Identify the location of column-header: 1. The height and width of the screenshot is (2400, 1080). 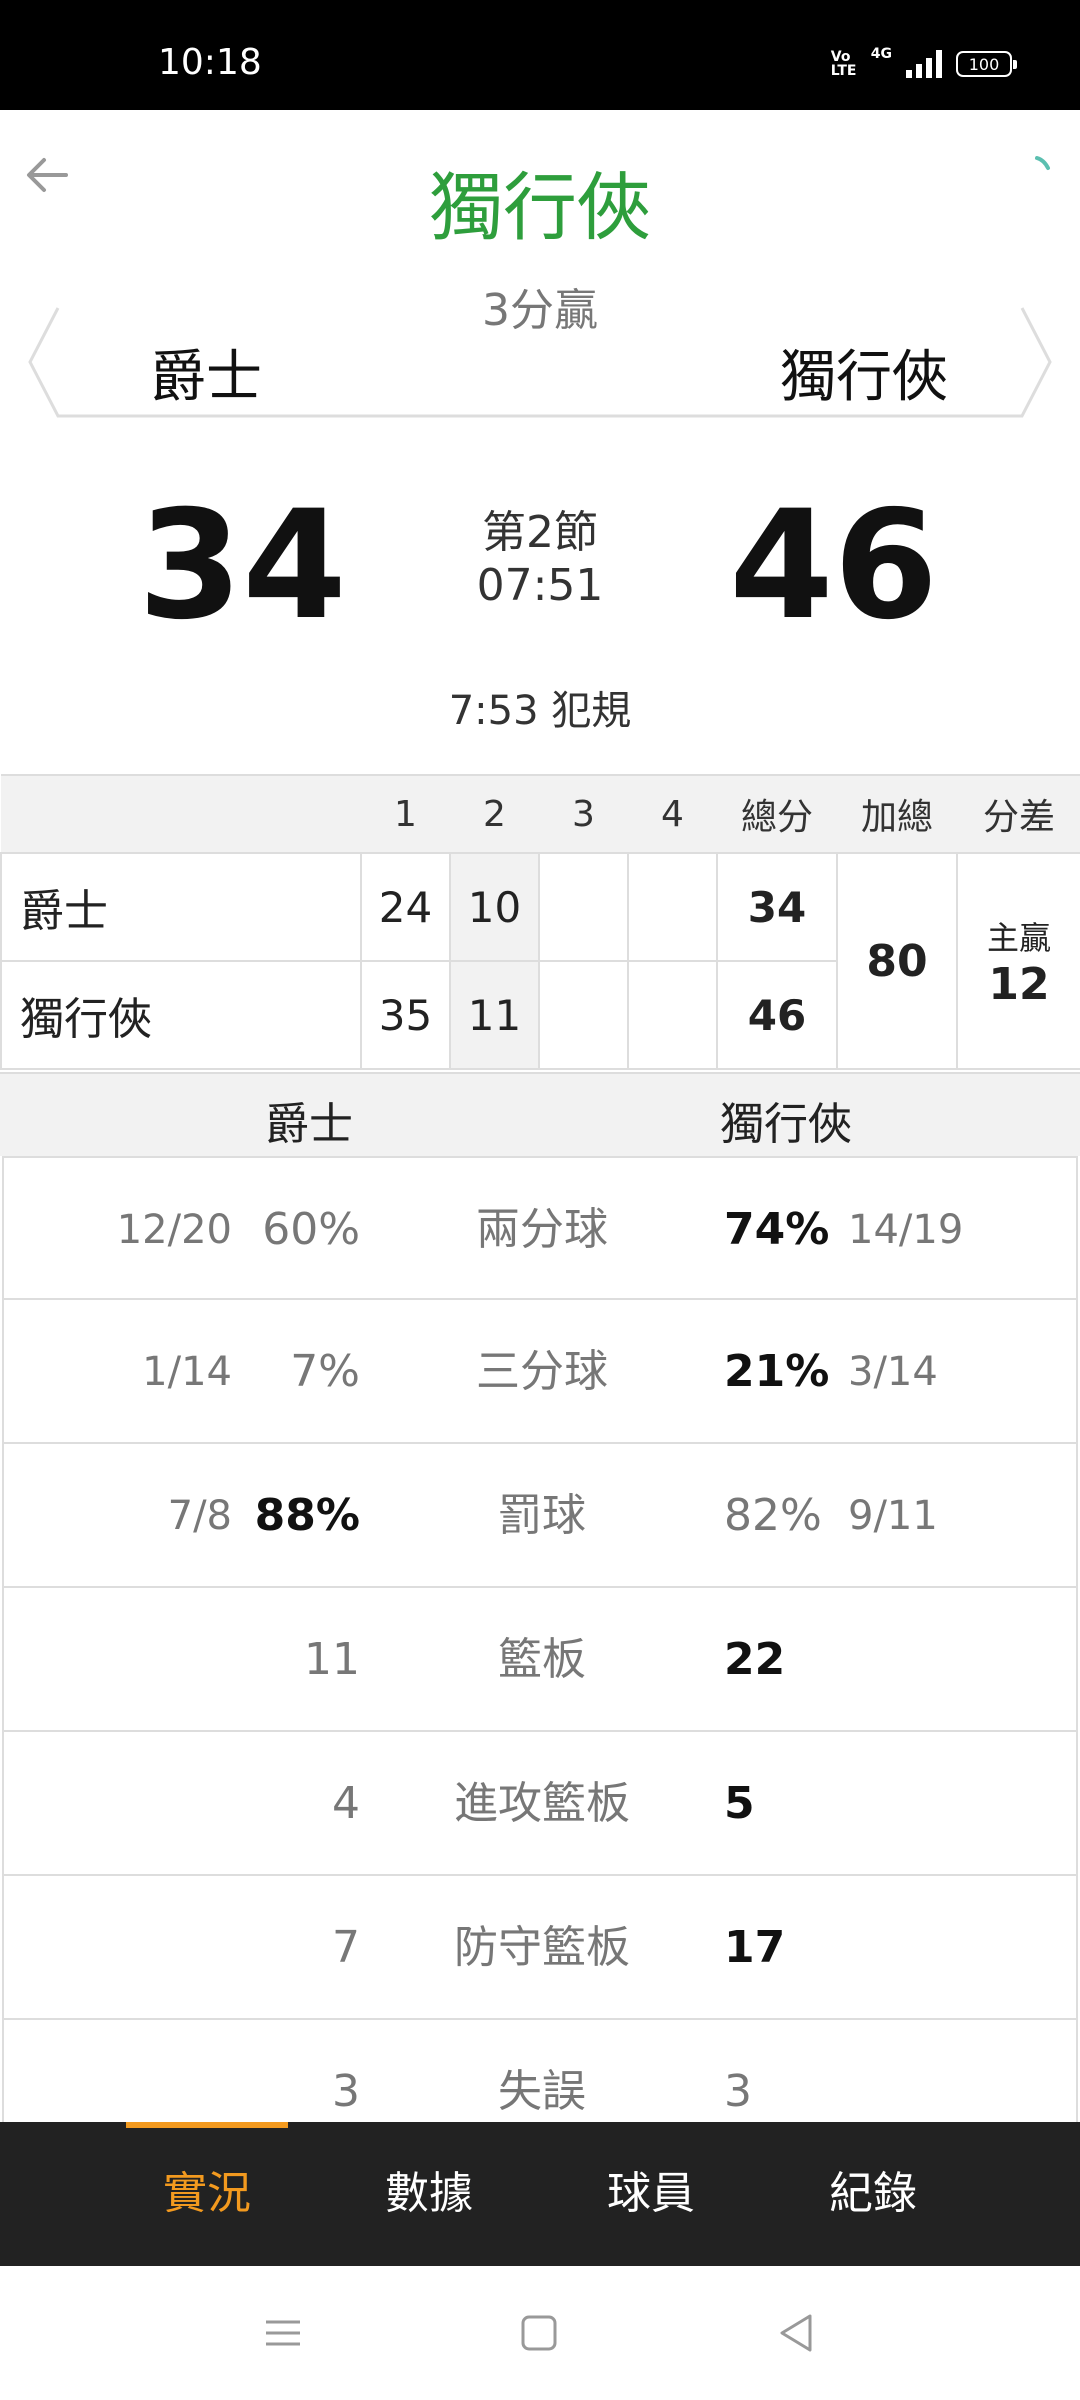
(405, 813).